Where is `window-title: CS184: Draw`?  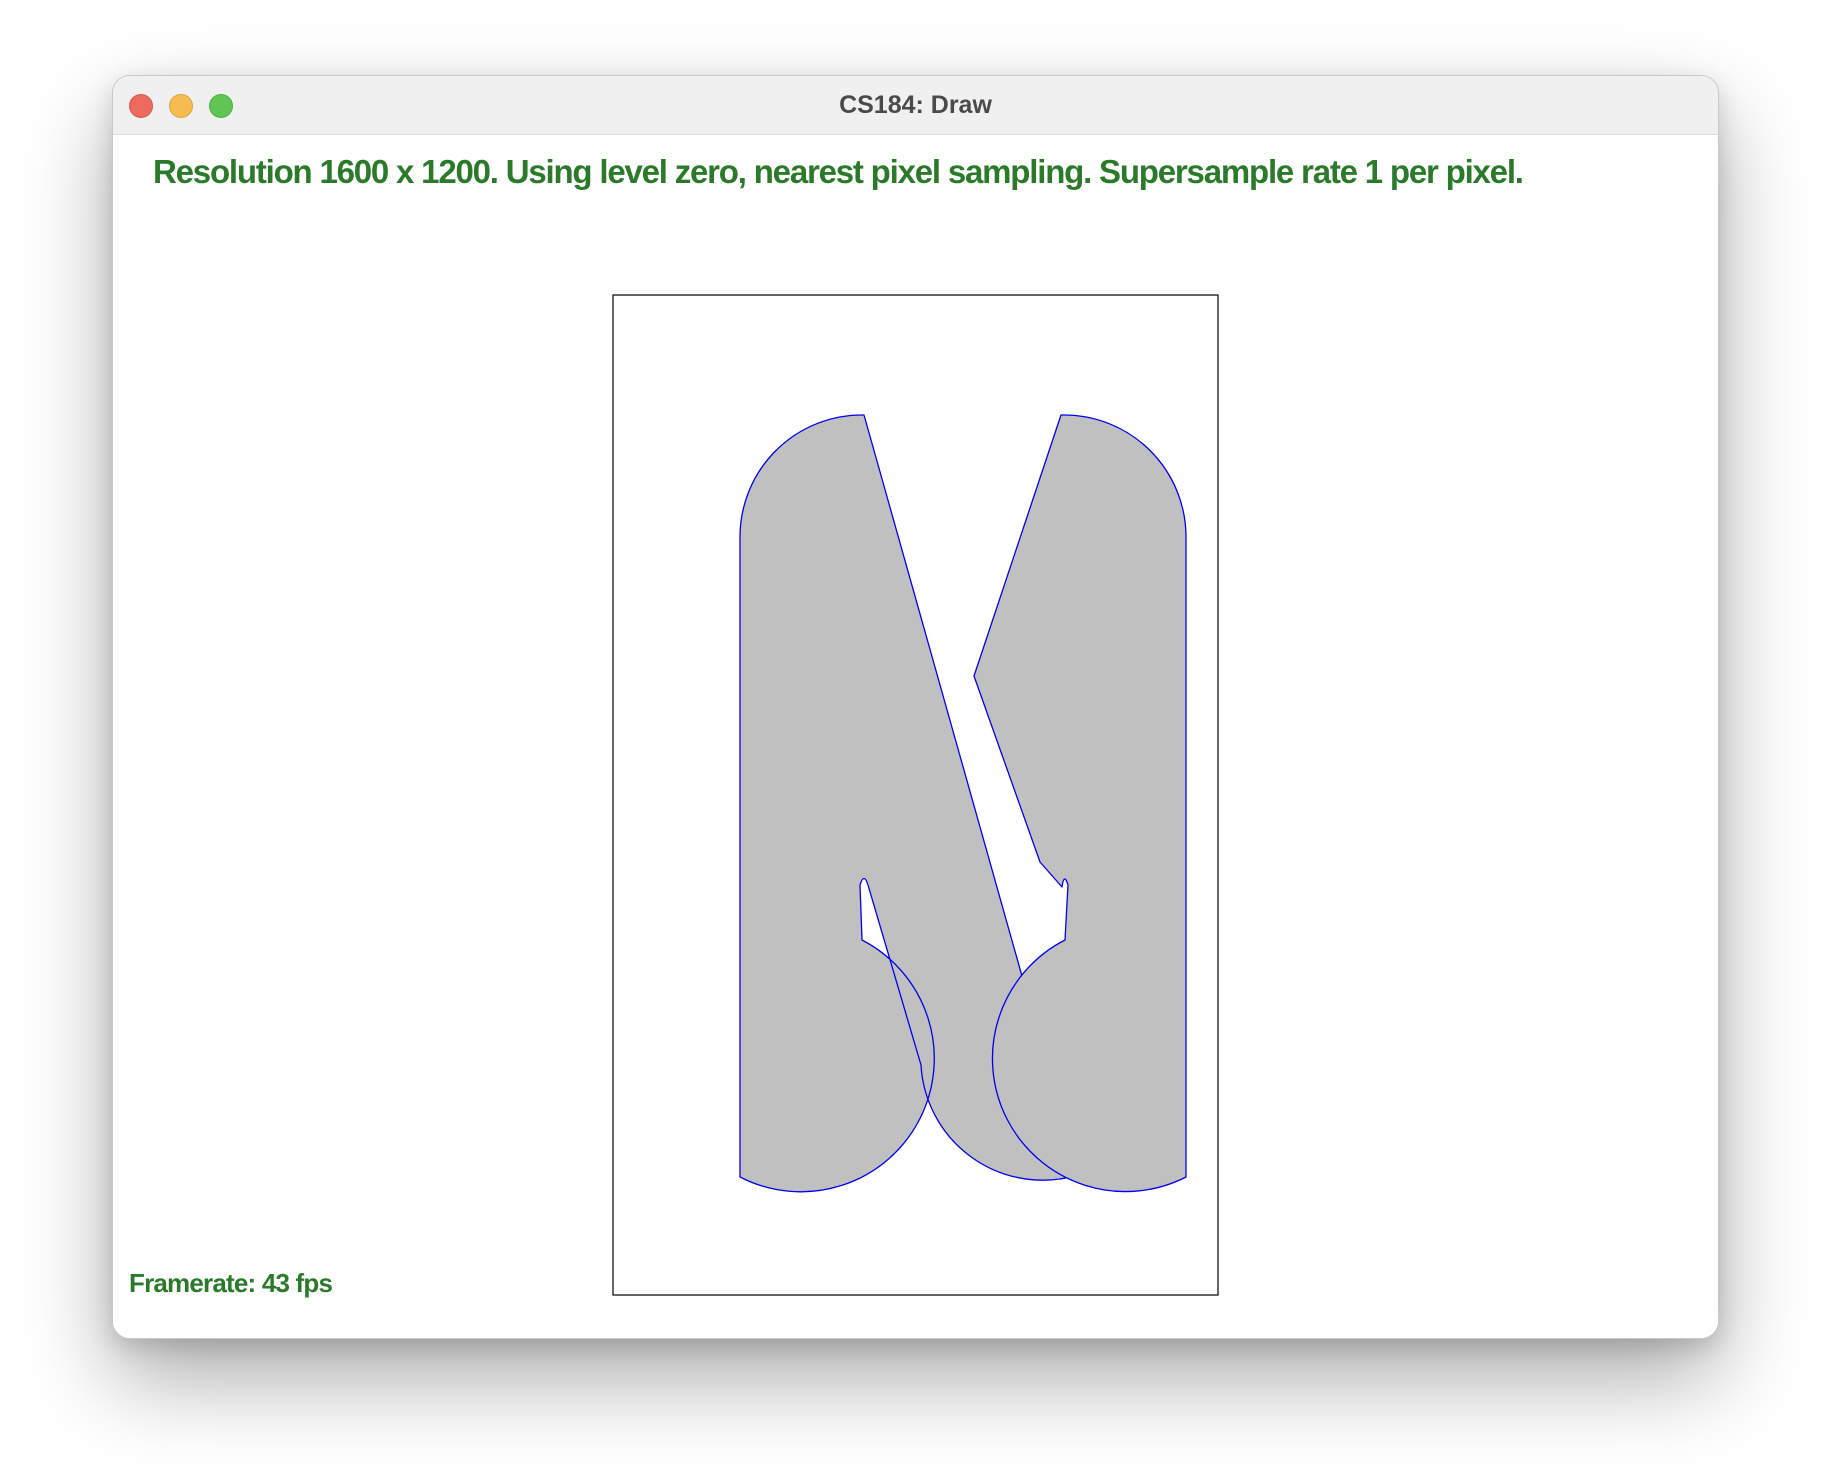
window-title: CS184: Draw is located at coordinates (915, 105).